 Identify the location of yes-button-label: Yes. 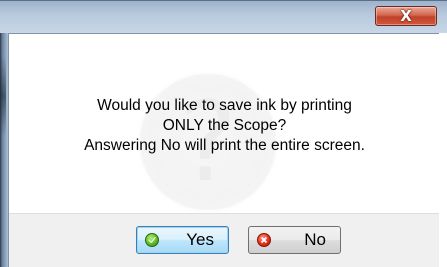
(200, 239).